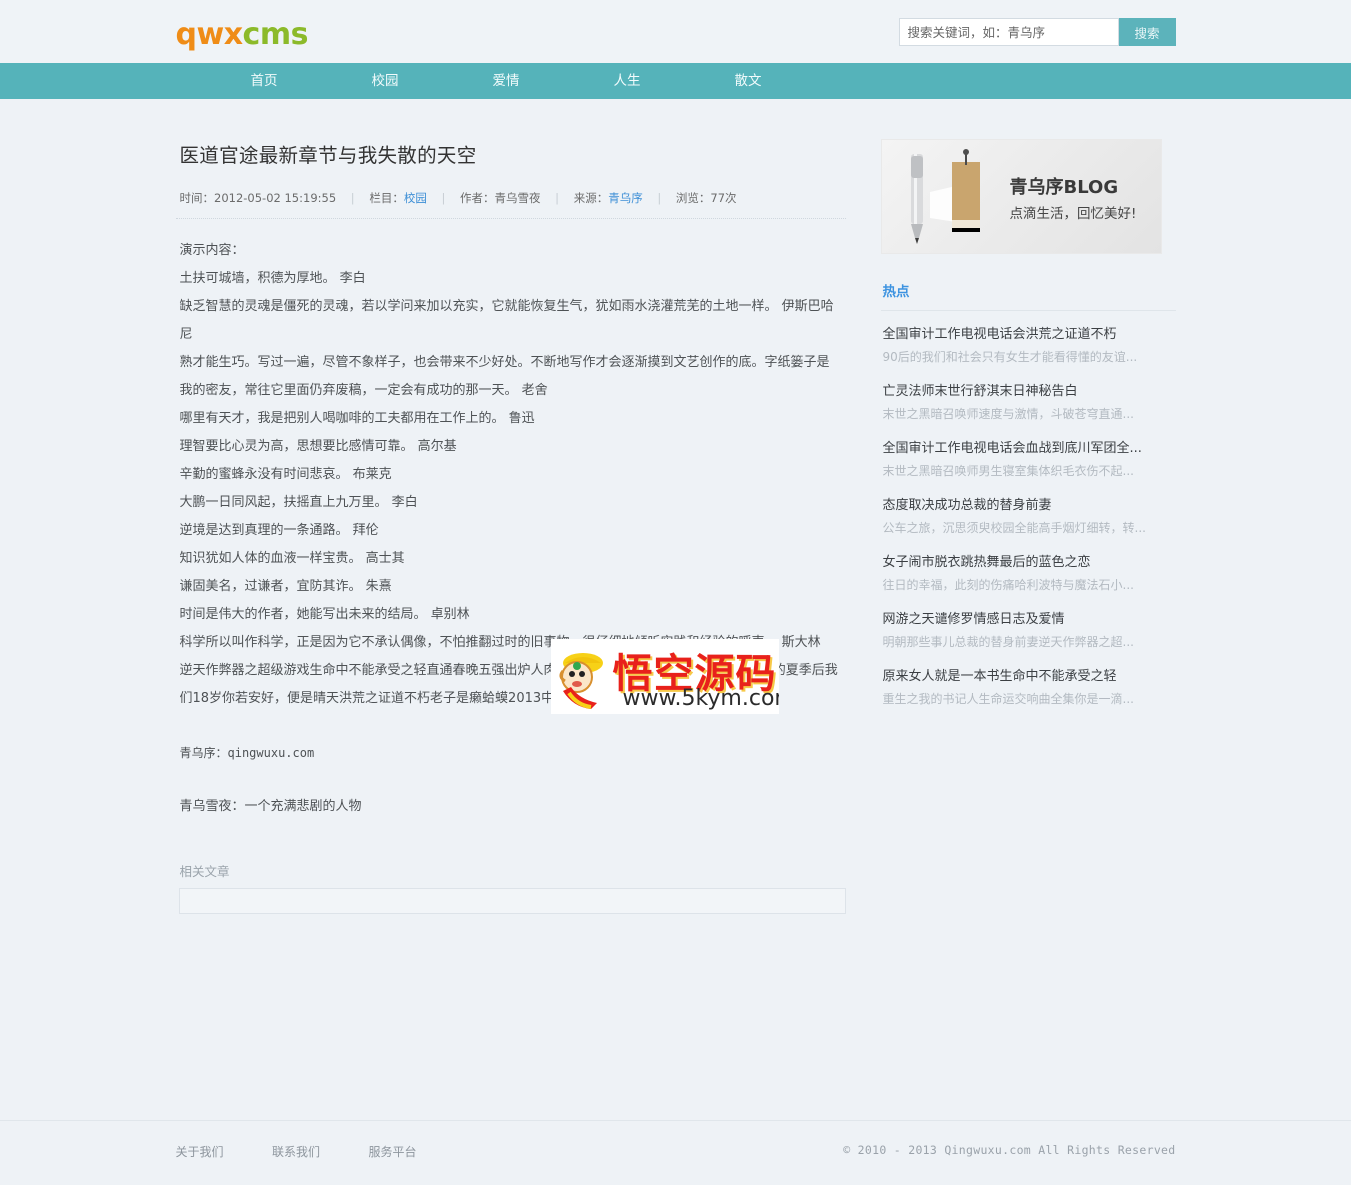 The width and height of the screenshot is (1351, 1185). I want to click on article-signature-author: 青乌雪夜：一个充满悲剧的人物, so click(270, 806).